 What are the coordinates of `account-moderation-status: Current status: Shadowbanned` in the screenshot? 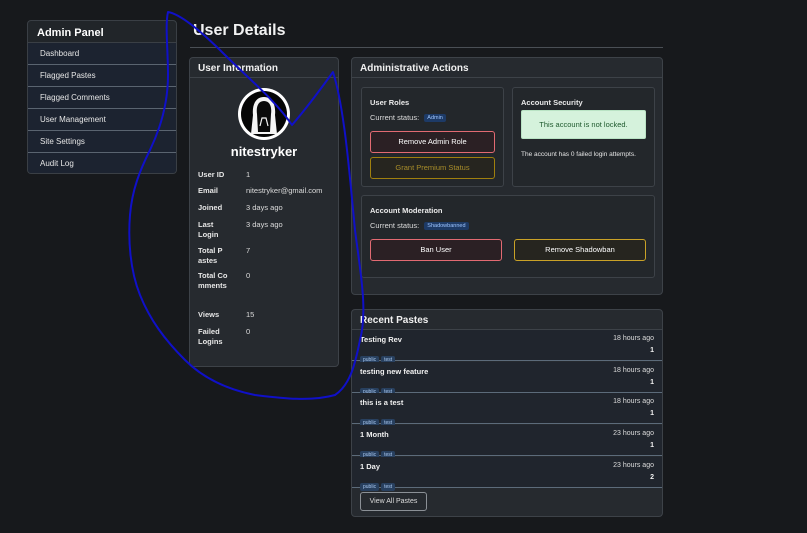 It's located at (419, 226).